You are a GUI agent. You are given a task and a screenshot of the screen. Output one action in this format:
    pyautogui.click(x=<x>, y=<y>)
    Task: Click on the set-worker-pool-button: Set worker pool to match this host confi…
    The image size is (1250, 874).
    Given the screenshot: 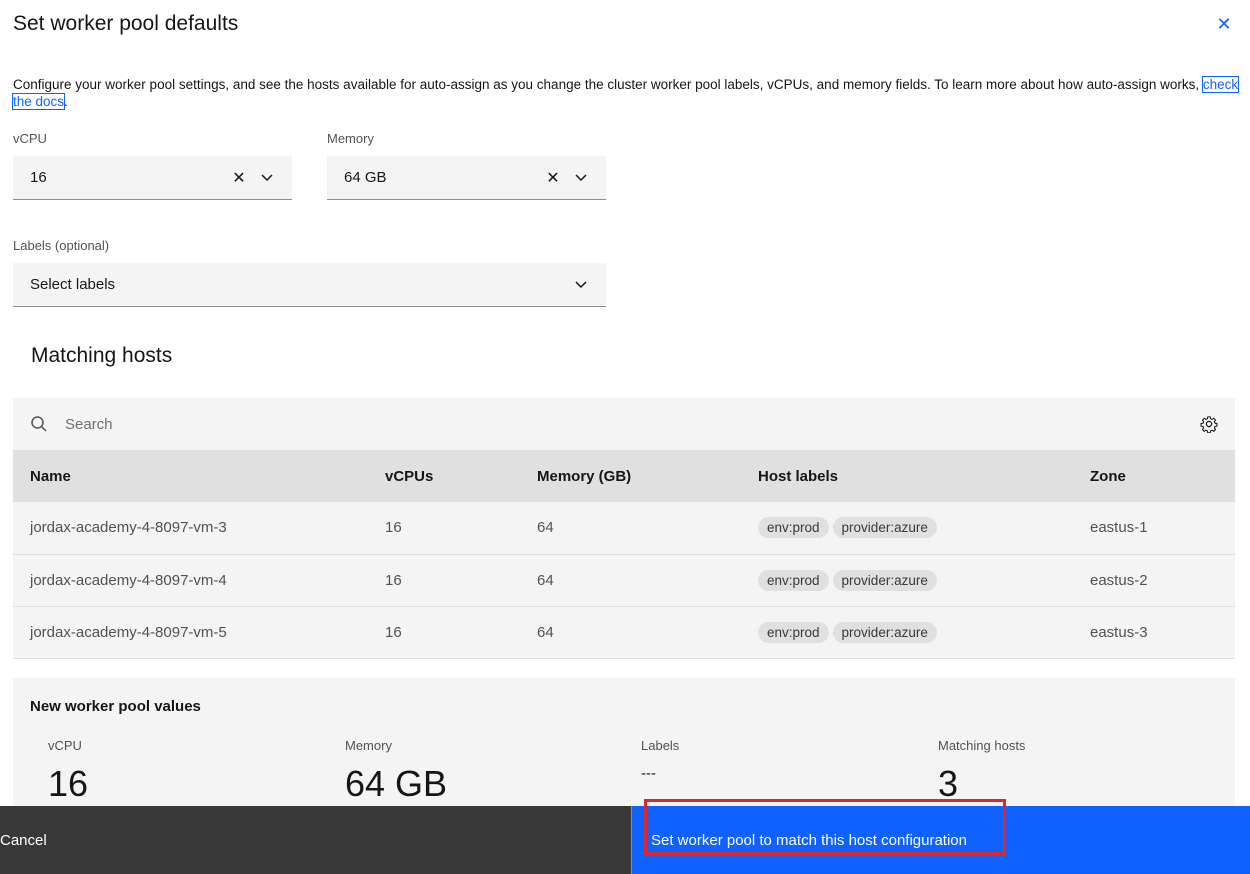 What is the action you would take?
    pyautogui.click(x=941, y=836)
    